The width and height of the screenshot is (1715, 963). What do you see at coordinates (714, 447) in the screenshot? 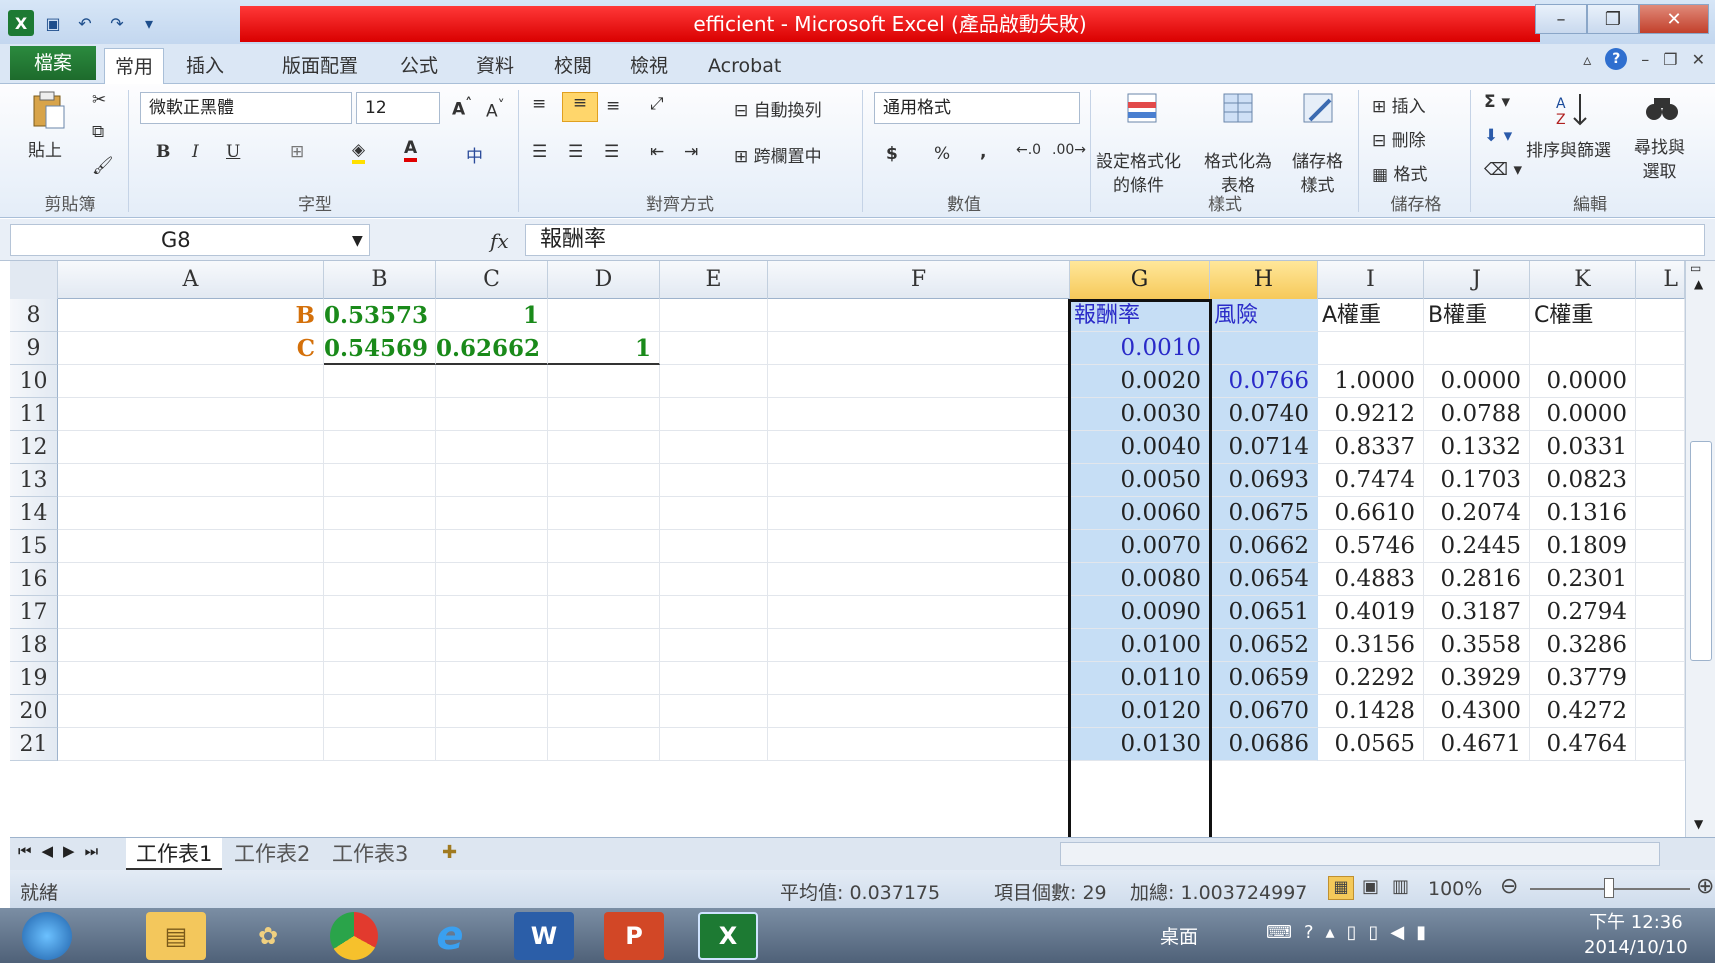
I see `cell-e12` at bounding box center [714, 447].